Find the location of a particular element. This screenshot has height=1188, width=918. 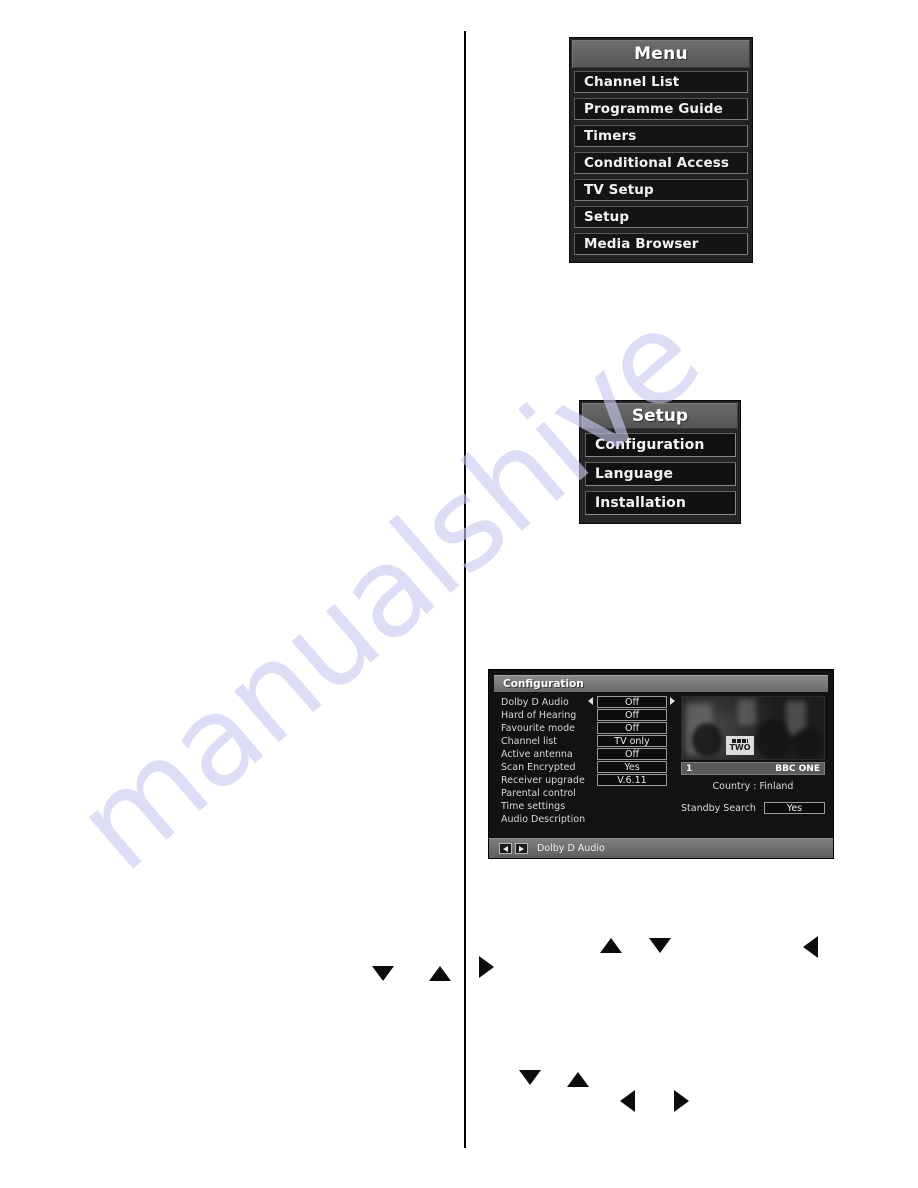

country-line: Country : Finland is located at coordinates (753, 786).